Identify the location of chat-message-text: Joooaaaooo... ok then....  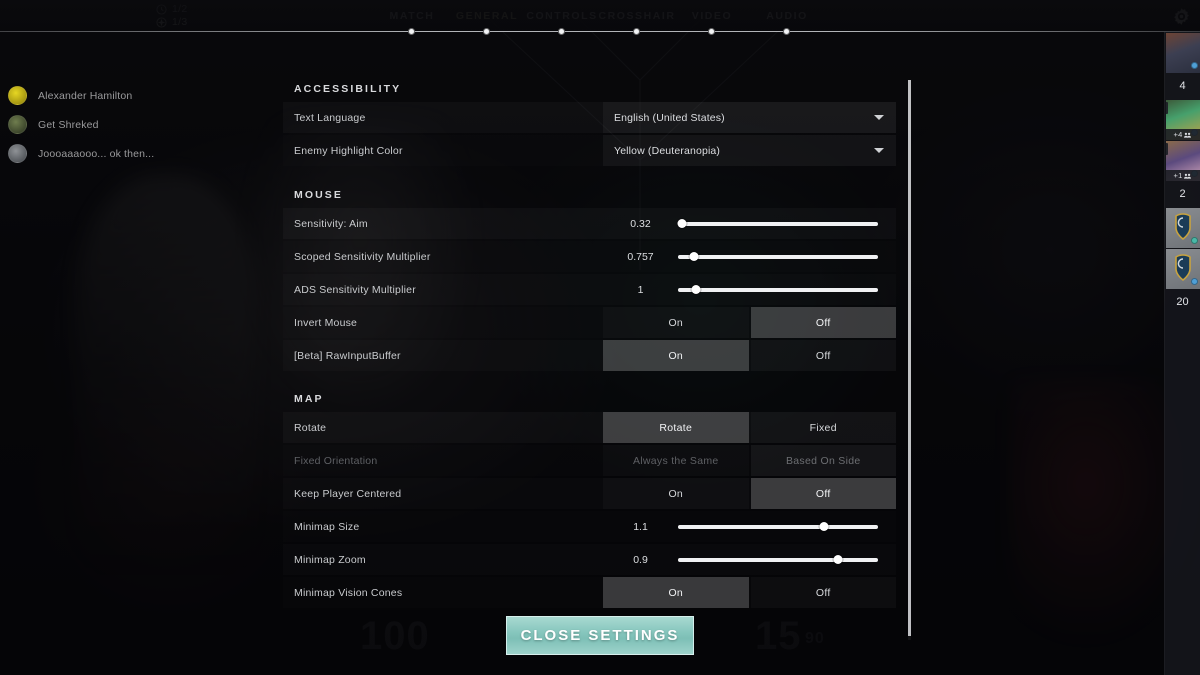
(96, 153).